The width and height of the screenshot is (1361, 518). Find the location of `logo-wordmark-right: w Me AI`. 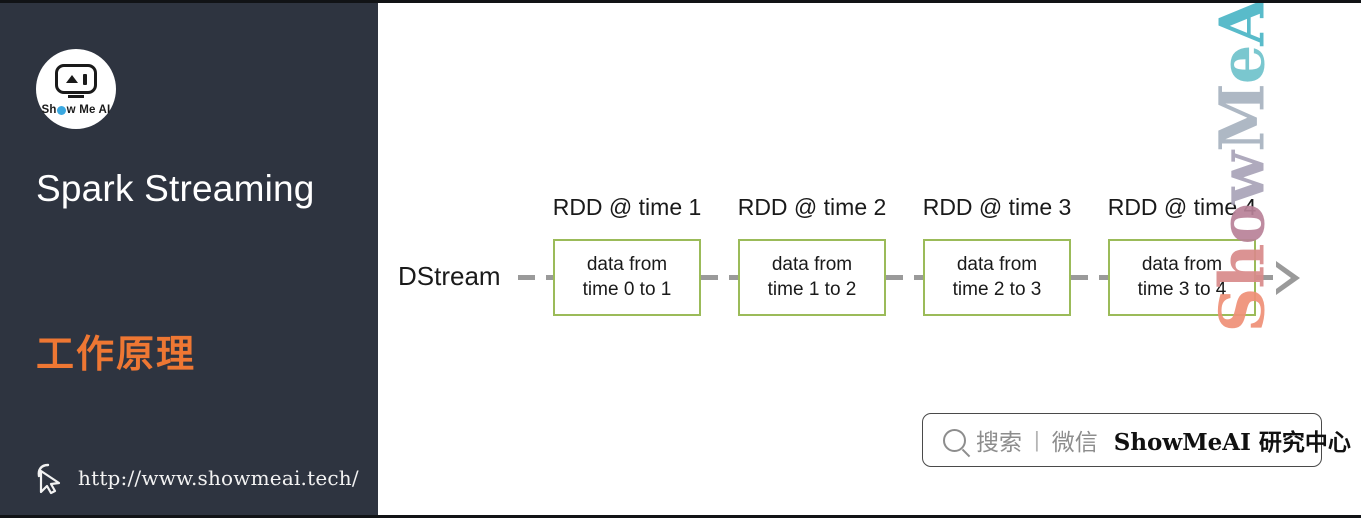

logo-wordmark-right: w Me AI is located at coordinates (88, 110).